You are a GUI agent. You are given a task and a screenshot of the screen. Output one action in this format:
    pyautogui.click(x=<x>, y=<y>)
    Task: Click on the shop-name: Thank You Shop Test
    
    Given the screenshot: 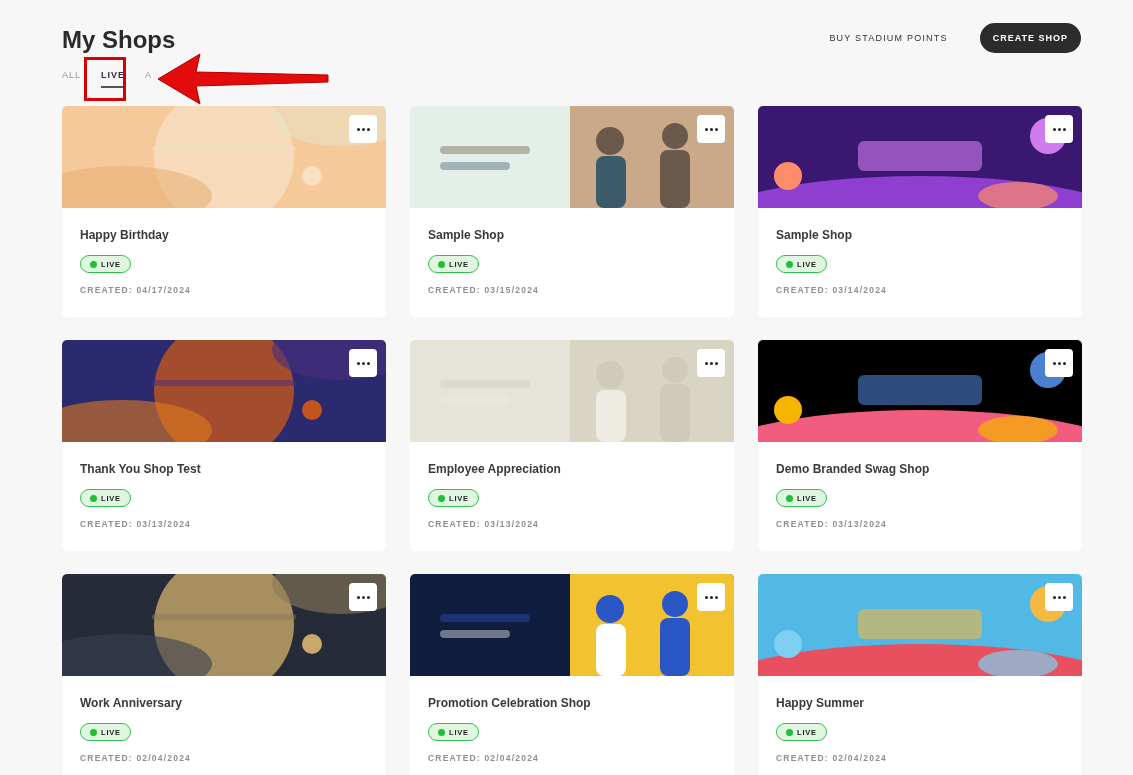 What is the action you would take?
    pyautogui.click(x=141, y=469)
    